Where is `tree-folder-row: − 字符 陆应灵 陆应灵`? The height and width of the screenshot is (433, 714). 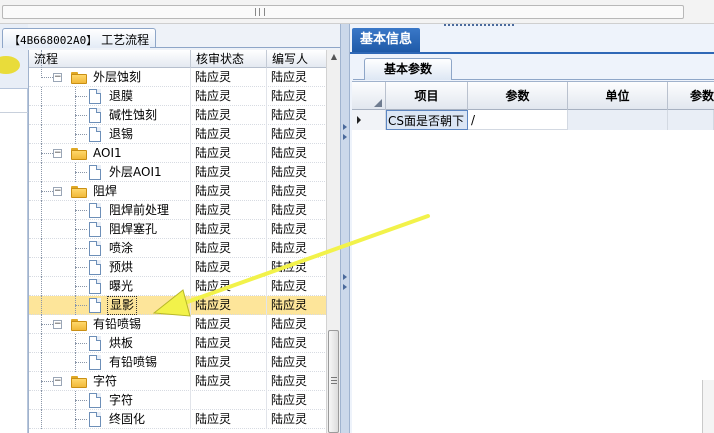
tree-folder-row: − 字符 陆应灵 陆应灵 is located at coordinates (178, 381).